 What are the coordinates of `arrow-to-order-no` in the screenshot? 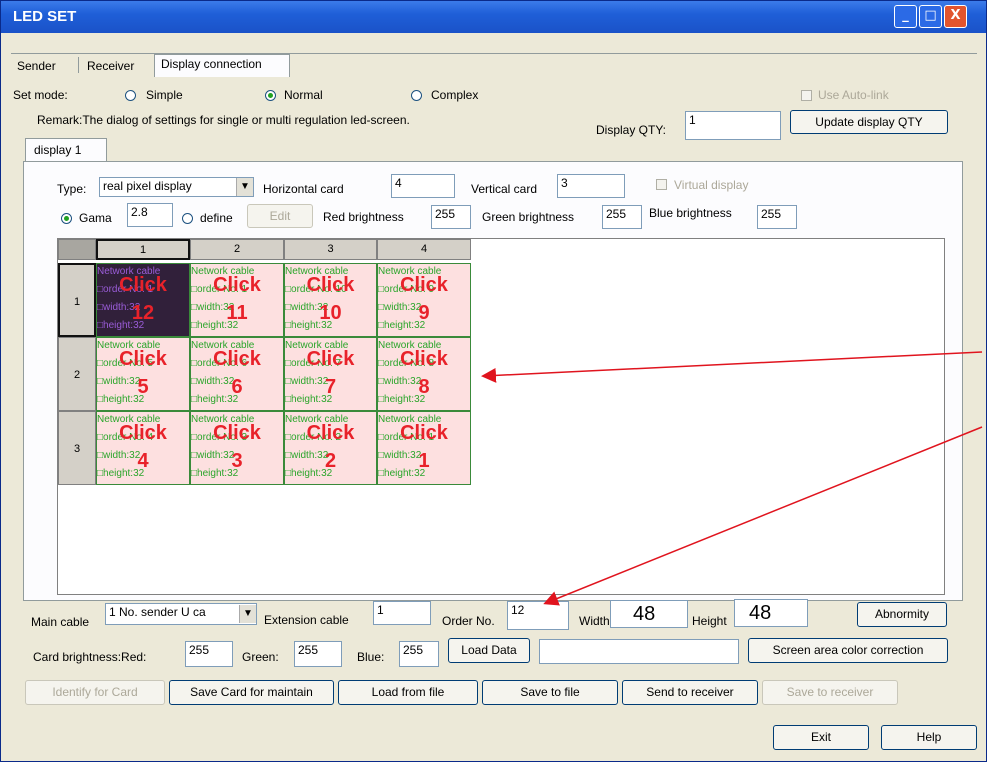 It's located at (763, 516).